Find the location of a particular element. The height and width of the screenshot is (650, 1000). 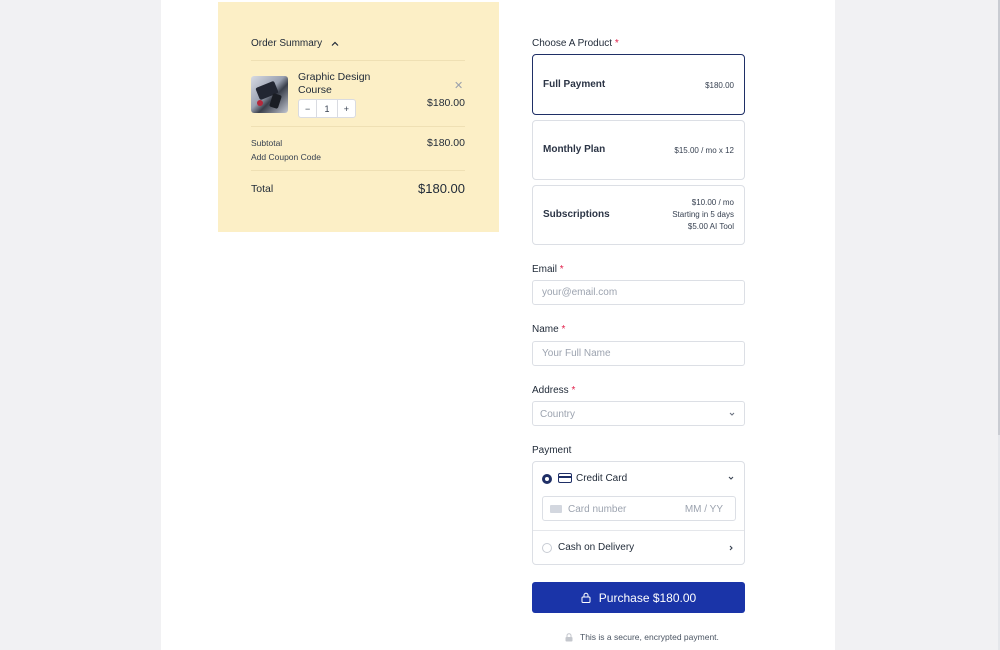

credit-card-radio is located at coordinates (547, 479).